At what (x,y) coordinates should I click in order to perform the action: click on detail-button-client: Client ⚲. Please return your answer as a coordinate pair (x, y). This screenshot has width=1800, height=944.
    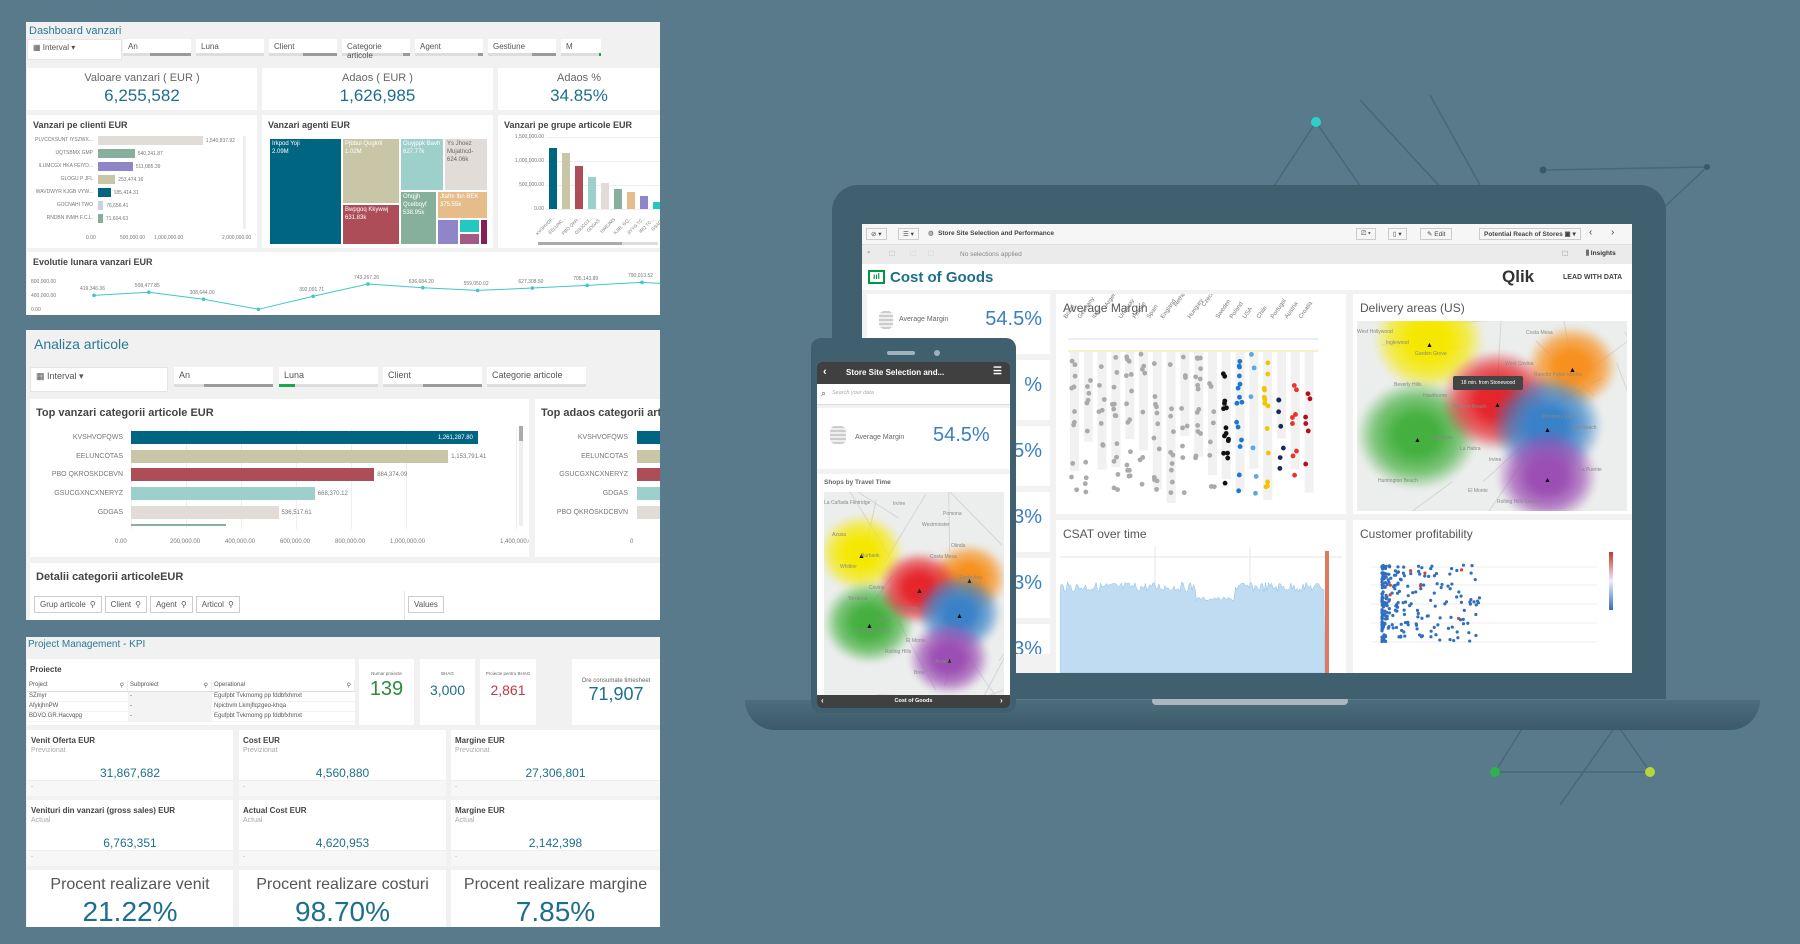
    Looking at the image, I should click on (125, 604).